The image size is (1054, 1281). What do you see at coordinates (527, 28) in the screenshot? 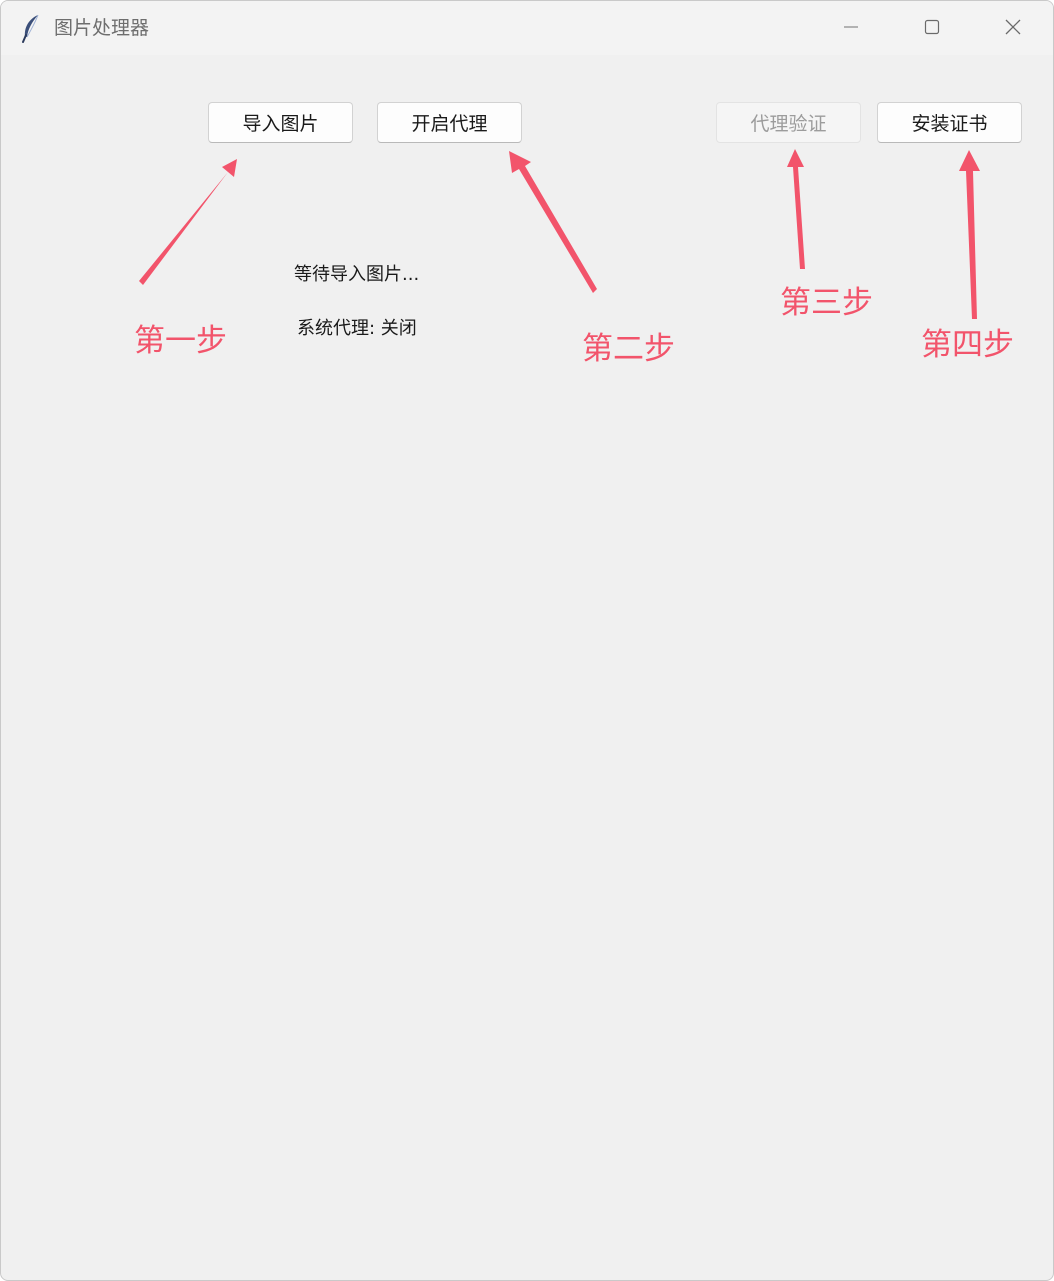
I see `title-bar: 图片处理器` at bounding box center [527, 28].